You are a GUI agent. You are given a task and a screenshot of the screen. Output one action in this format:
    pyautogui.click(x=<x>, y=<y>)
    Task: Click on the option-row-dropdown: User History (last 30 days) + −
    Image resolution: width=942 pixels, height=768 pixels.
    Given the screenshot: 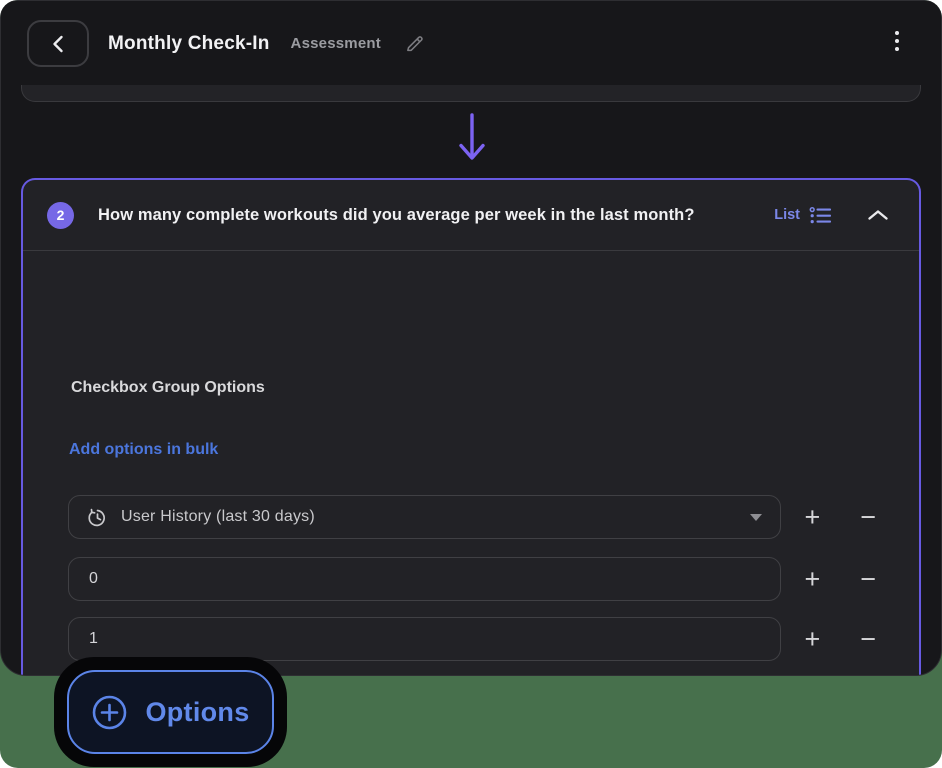 What is the action you would take?
    pyautogui.click(x=480, y=517)
    